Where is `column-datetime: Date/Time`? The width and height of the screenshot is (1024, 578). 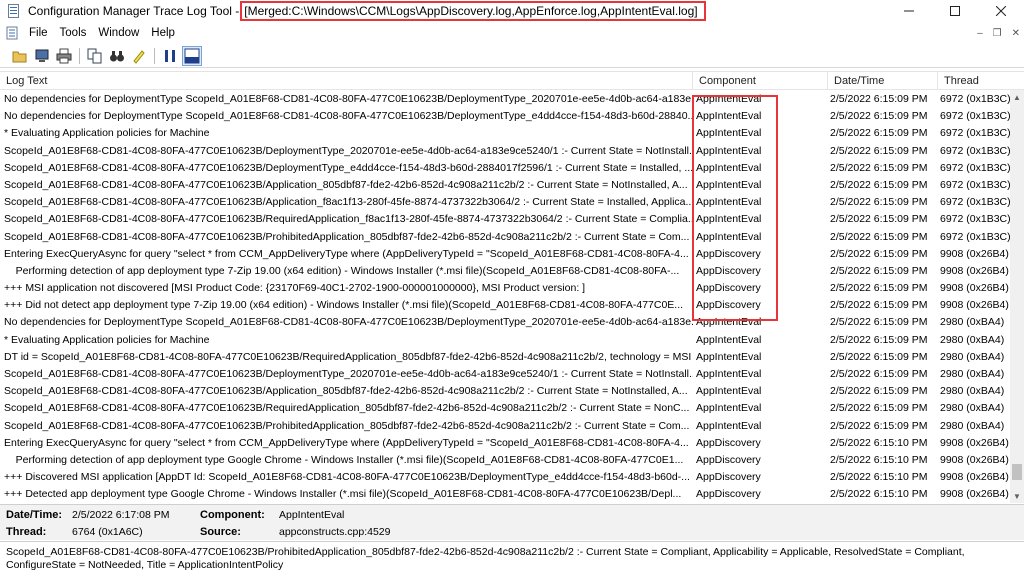 column-datetime: Date/Time is located at coordinates (883, 81).